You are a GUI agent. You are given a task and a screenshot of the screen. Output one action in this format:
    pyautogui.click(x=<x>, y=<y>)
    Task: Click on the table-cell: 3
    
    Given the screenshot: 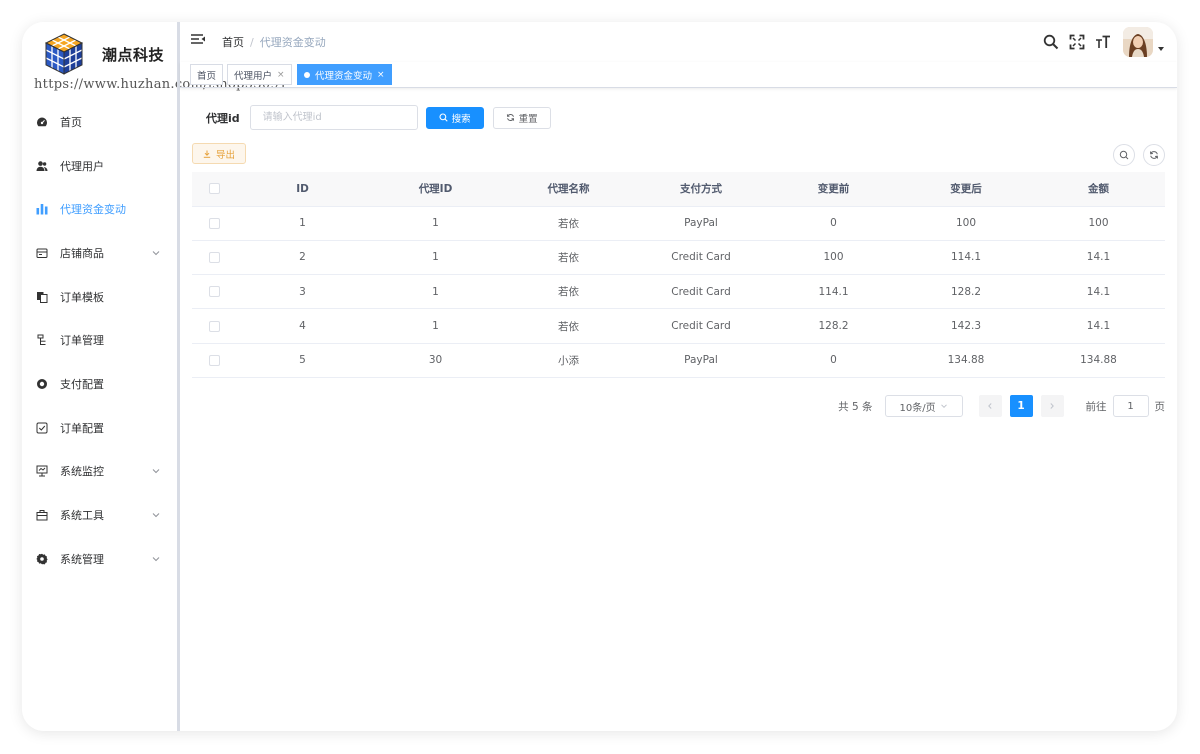 What is the action you would take?
    pyautogui.click(x=302, y=292)
    